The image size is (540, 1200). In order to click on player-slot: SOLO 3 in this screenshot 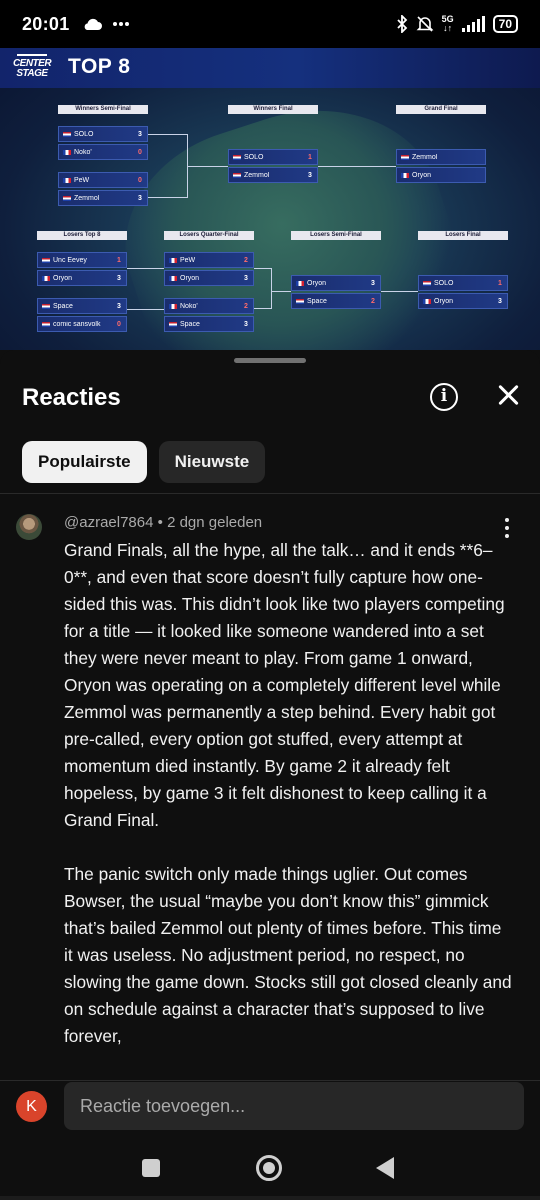, I will do `click(103, 134)`.